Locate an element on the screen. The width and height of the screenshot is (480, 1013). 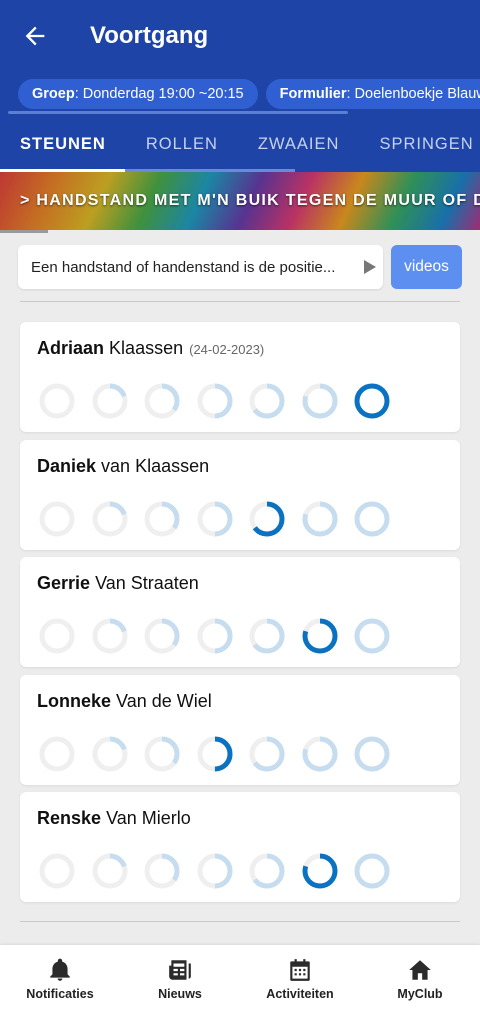
student-name: Daniek van Klaassen is located at coordinates (126, 466).